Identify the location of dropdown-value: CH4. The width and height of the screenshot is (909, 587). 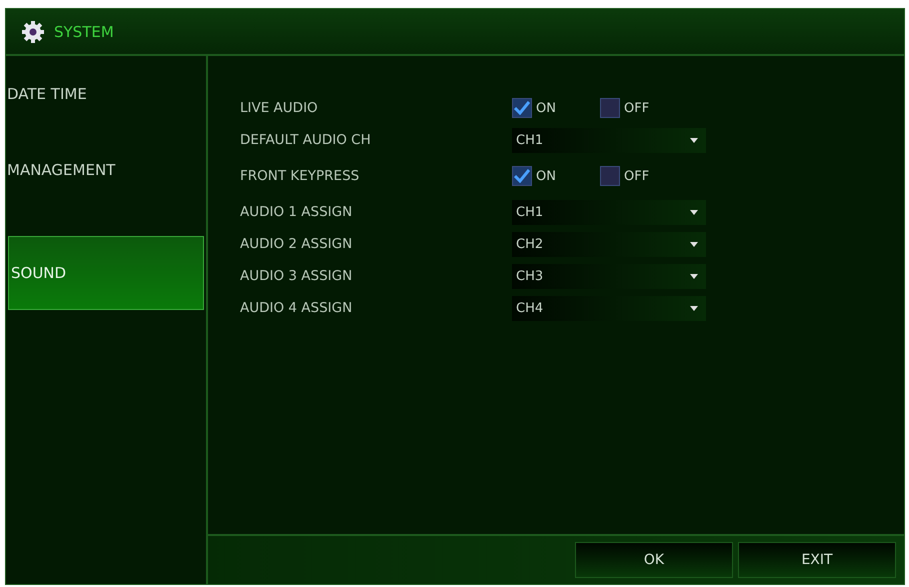
(530, 308).